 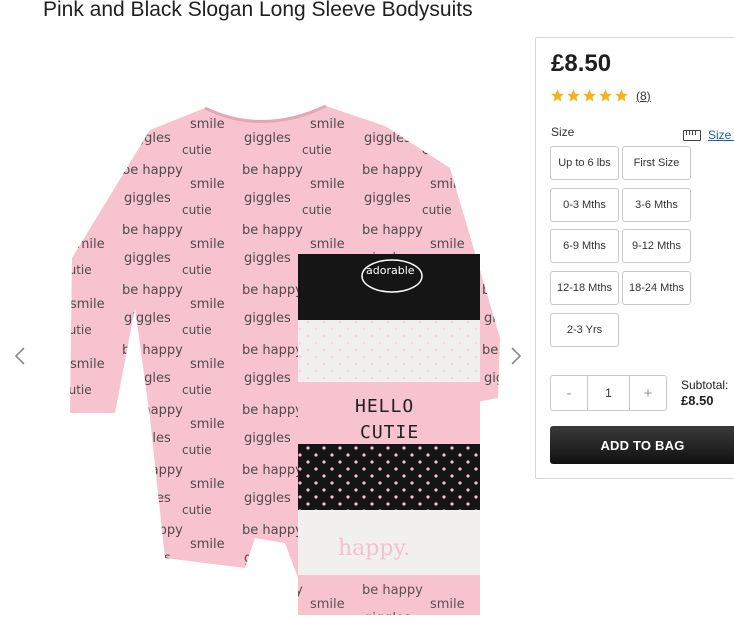 What do you see at coordinates (697, 400) in the screenshot?
I see `subtotal-amount: £8.50` at bounding box center [697, 400].